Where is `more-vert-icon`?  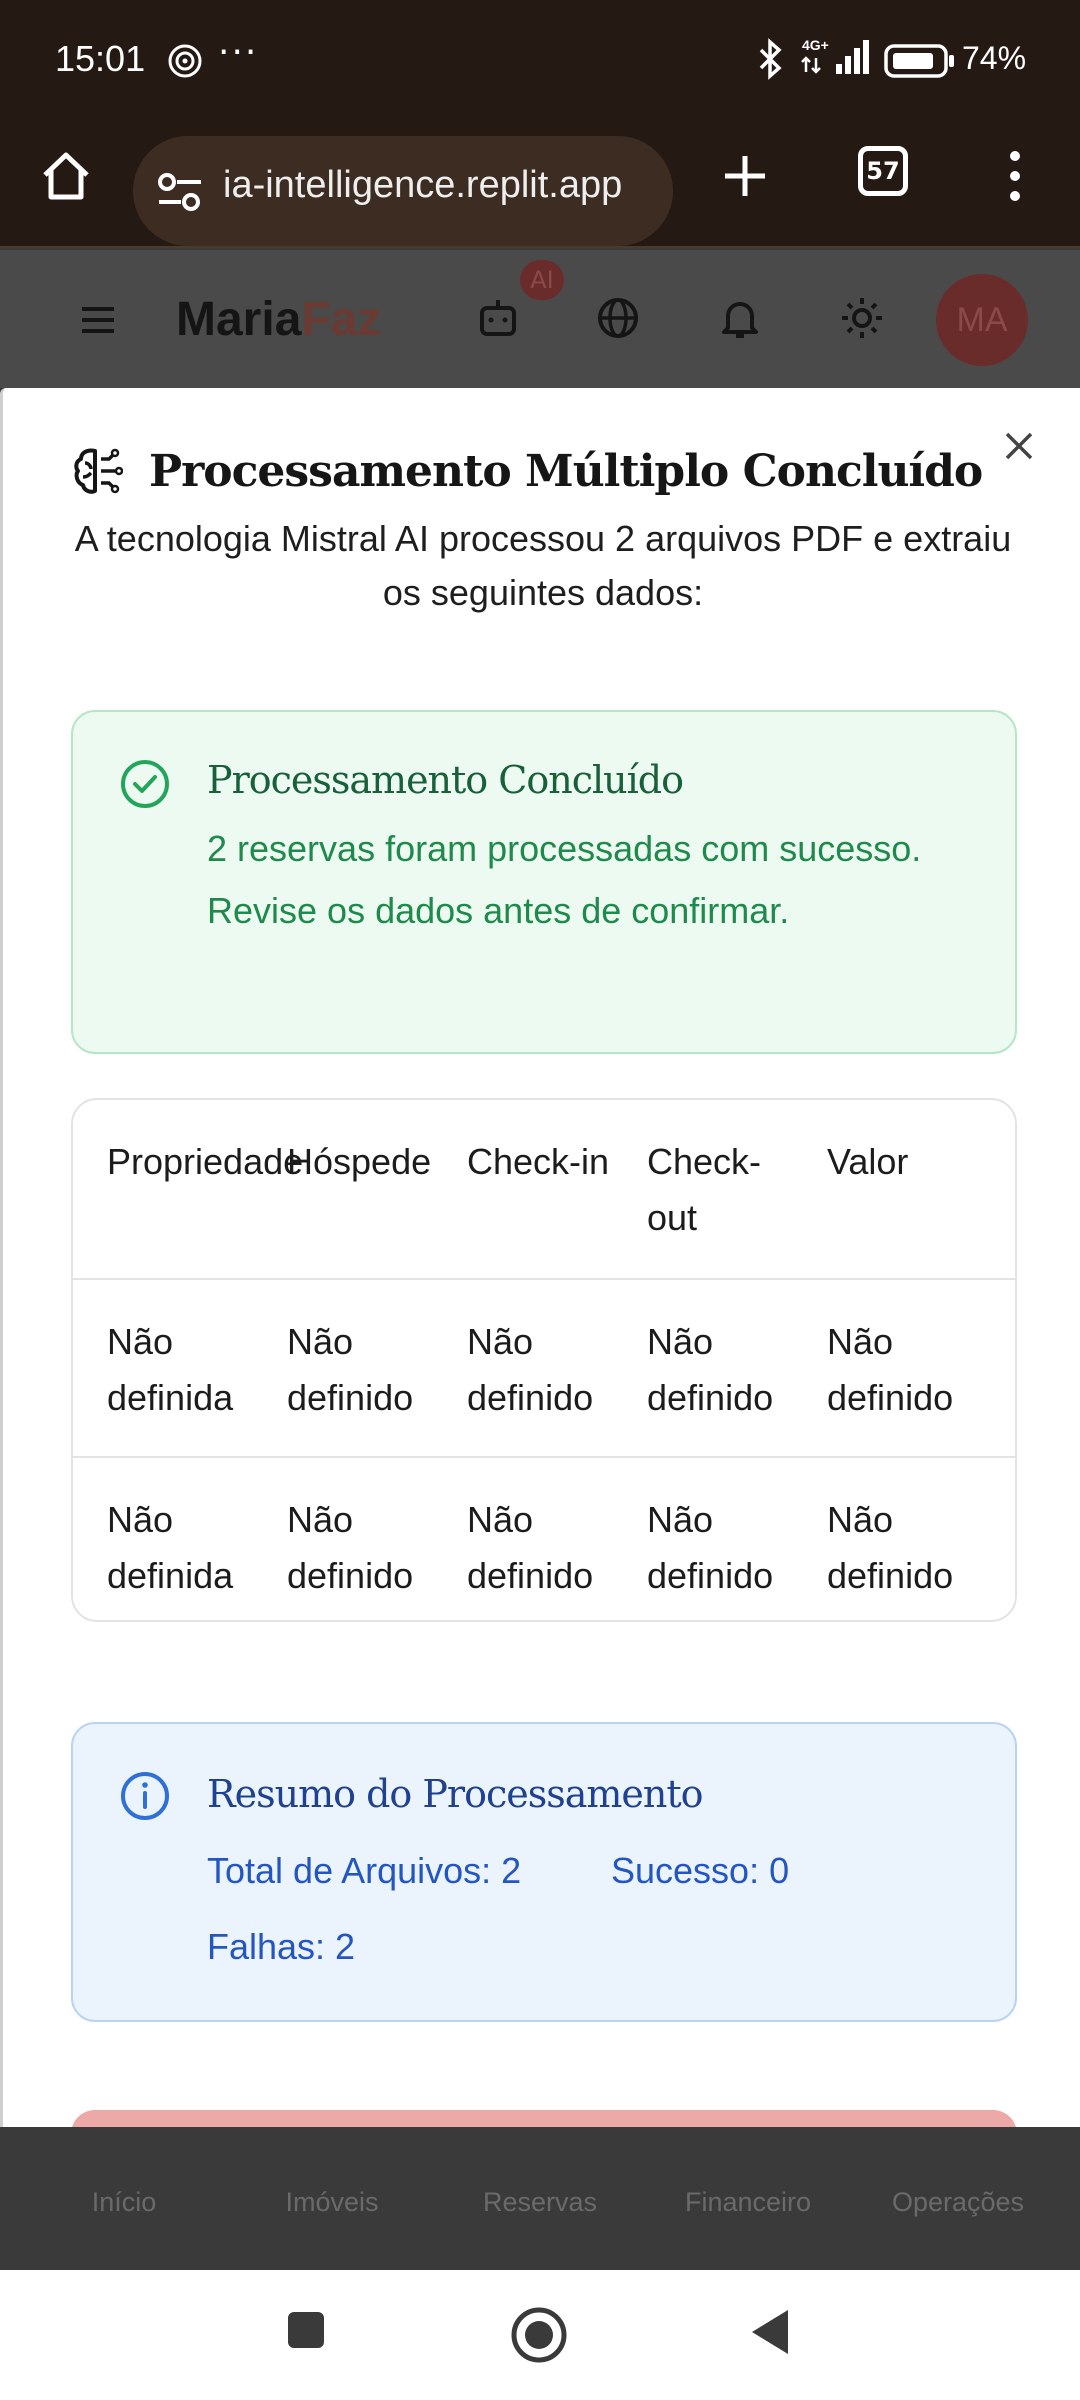
more-vert-icon is located at coordinates (1015, 176).